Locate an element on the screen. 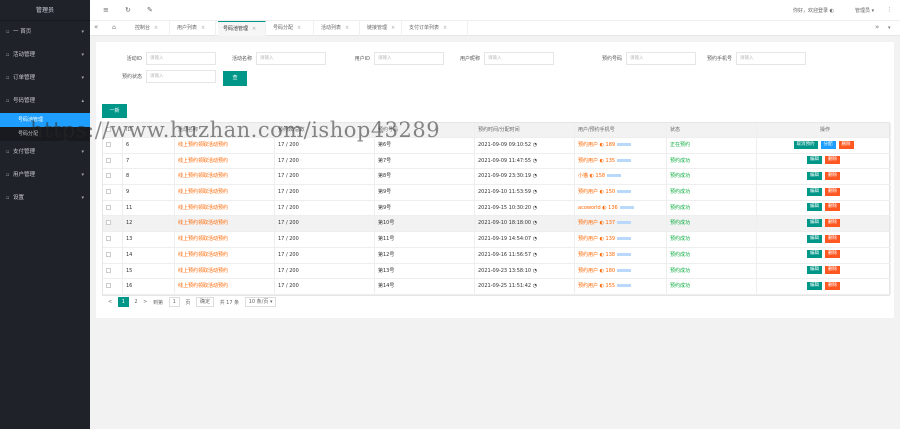 The image size is (900, 429). sidebar-item-b0: ▫ 支付管理 ▾ is located at coordinates (45, 152).